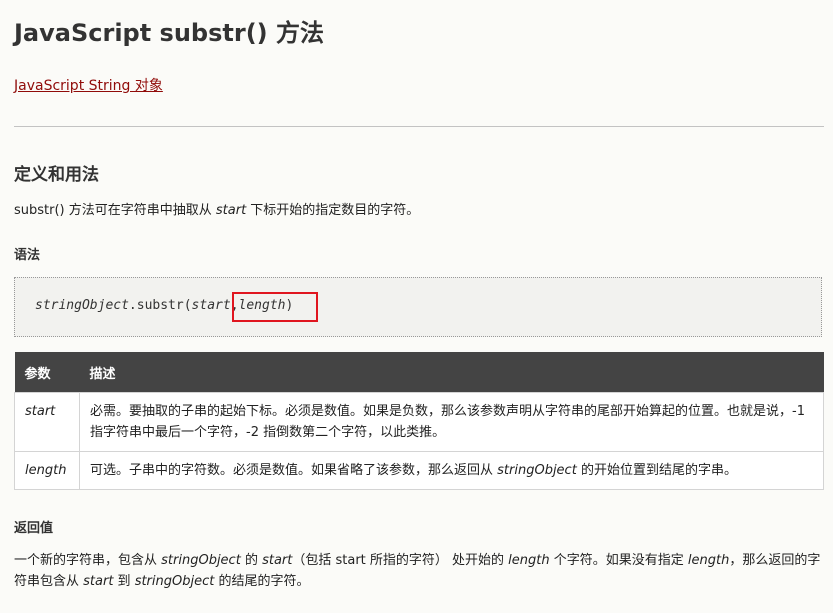 The width and height of the screenshot is (833, 613). What do you see at coordinates (34, 528) in the screenshot?
I see `return-heading: 返回值` at bounding box center [34, 528].